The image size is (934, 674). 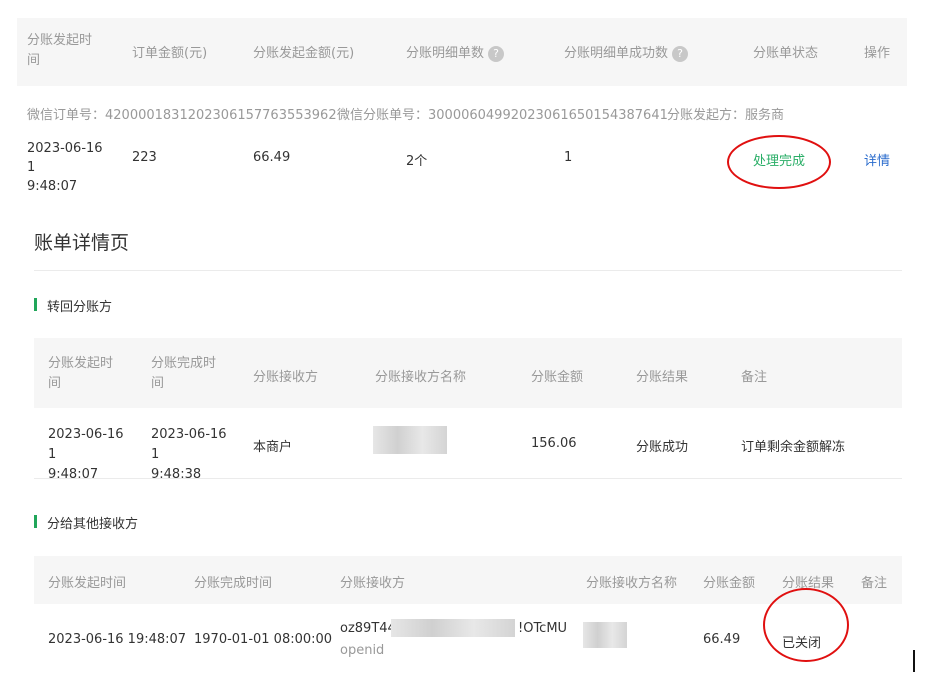 What do you see at coordinates (60, 50) in the screenshot?
I see `header-initiate-time: 分账发起时 间` at bounding box center [60, 50].